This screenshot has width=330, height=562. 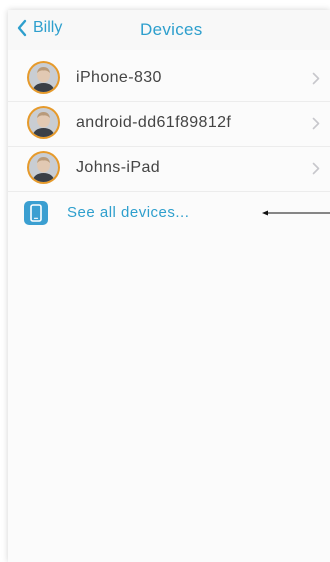 What do you see at coordinates (296, 213) in the screenshot?
I see `arrow-left-icon` at bounding box center [296, 213].